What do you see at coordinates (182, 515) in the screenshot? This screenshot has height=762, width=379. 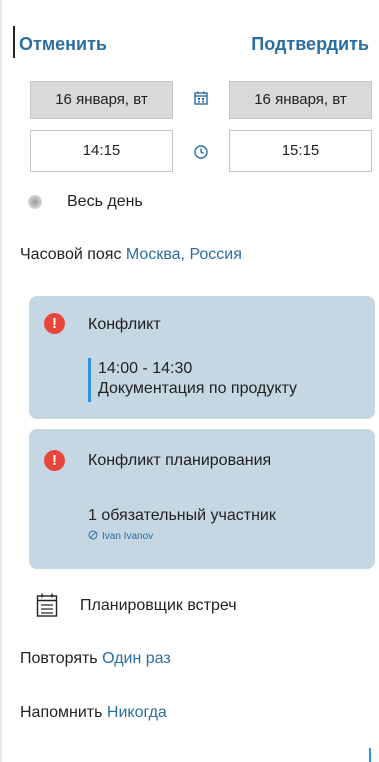 I see `required-attendees-count: 1 обязательный участник` at bounding box center [182, 515].